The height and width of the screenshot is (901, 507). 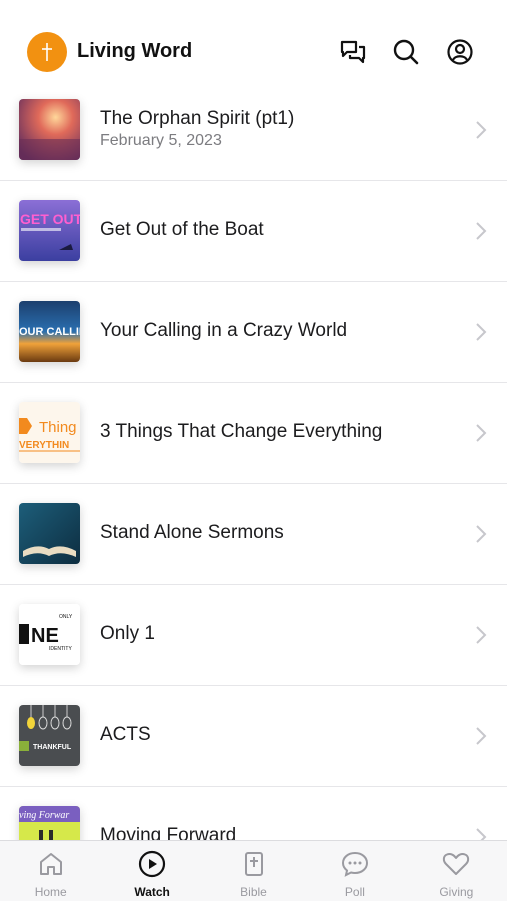 I want to click on item-title: Get Out of the Boat, so click(x=182, y=229).